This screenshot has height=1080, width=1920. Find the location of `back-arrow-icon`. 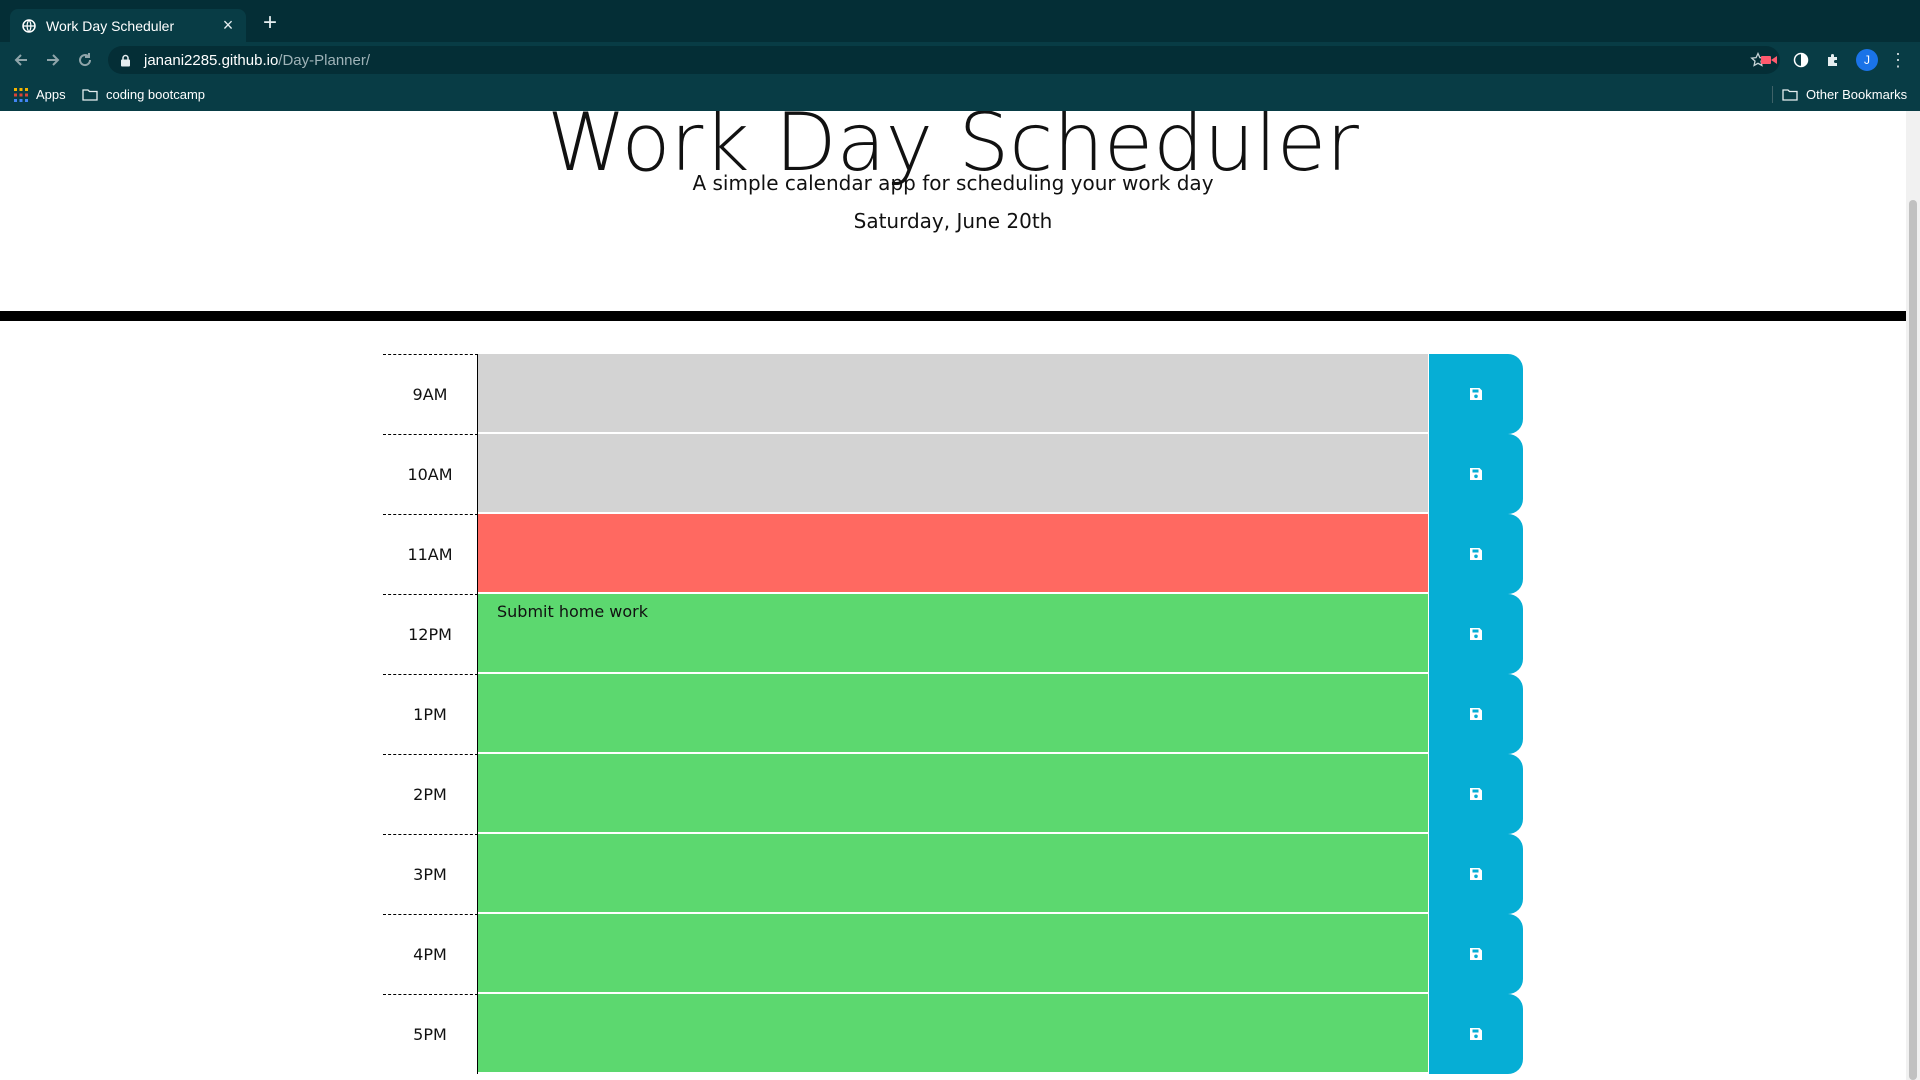

back-arrow-icon is located at coordinates (21, 60).